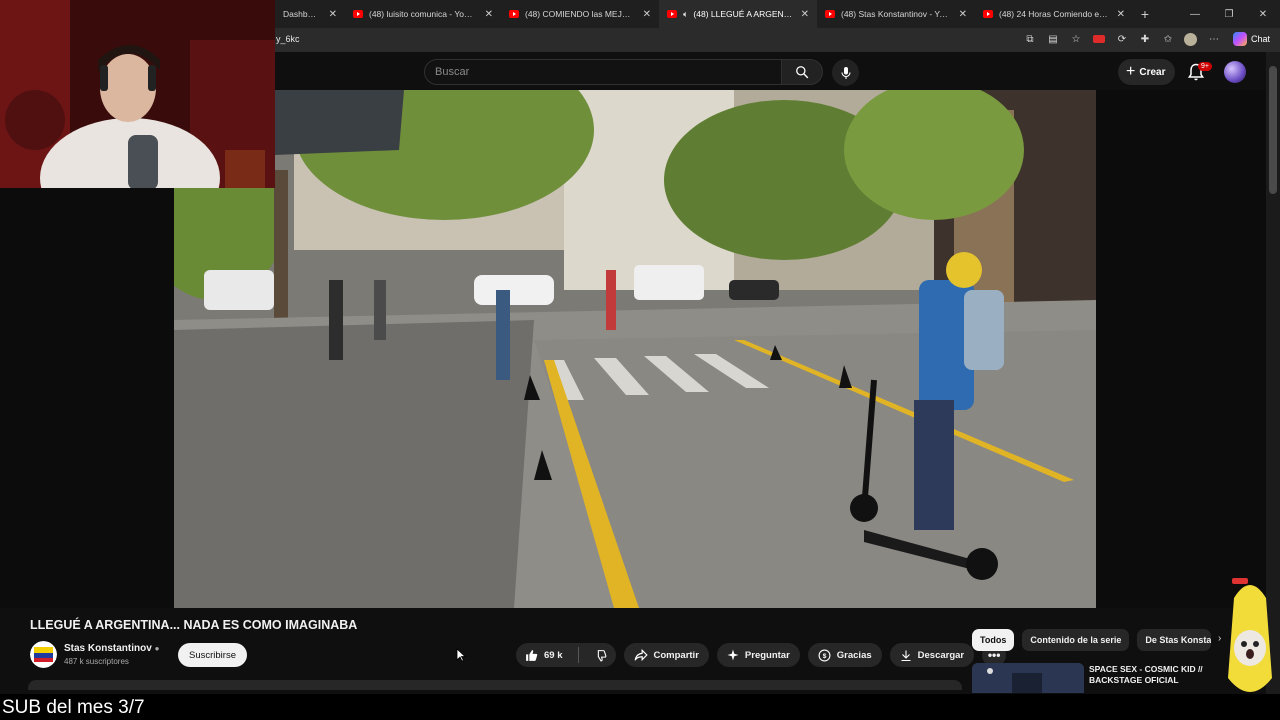  I want to click on chat-label: Chat, so click(1260, 39).